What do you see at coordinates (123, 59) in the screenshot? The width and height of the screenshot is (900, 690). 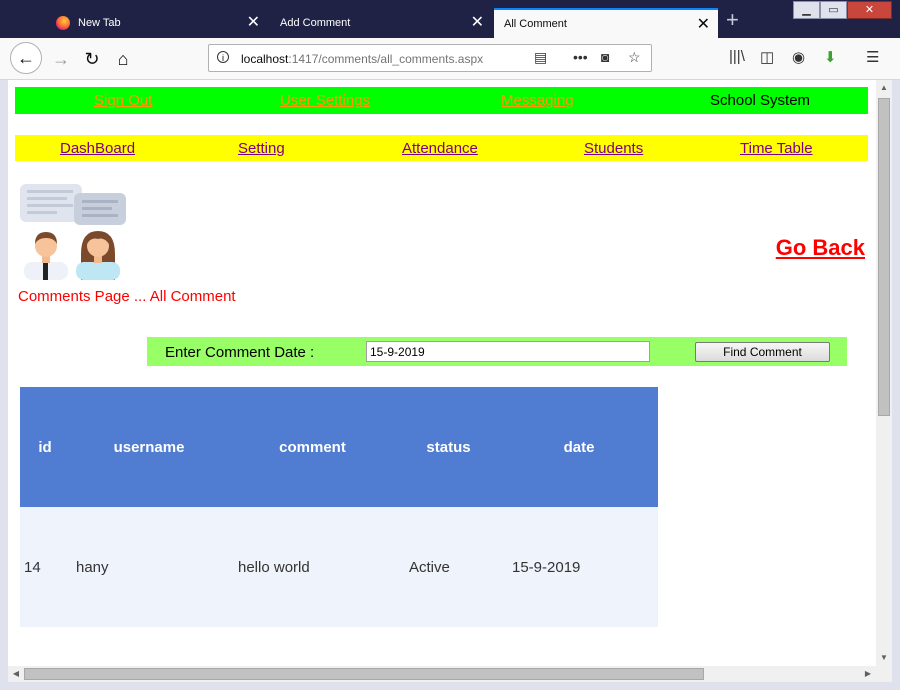 I see `home-icon: ⌂` at bounding box center [123, 59].